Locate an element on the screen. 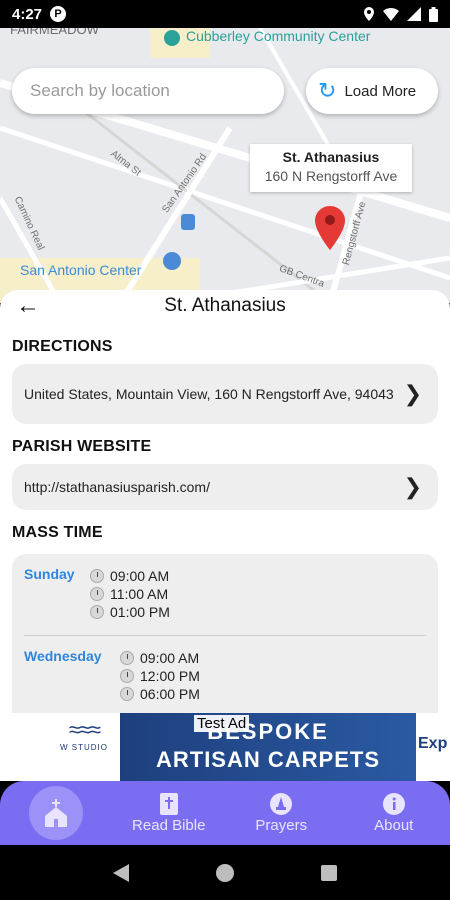  battery-icon is located at coordinates (433, 14).